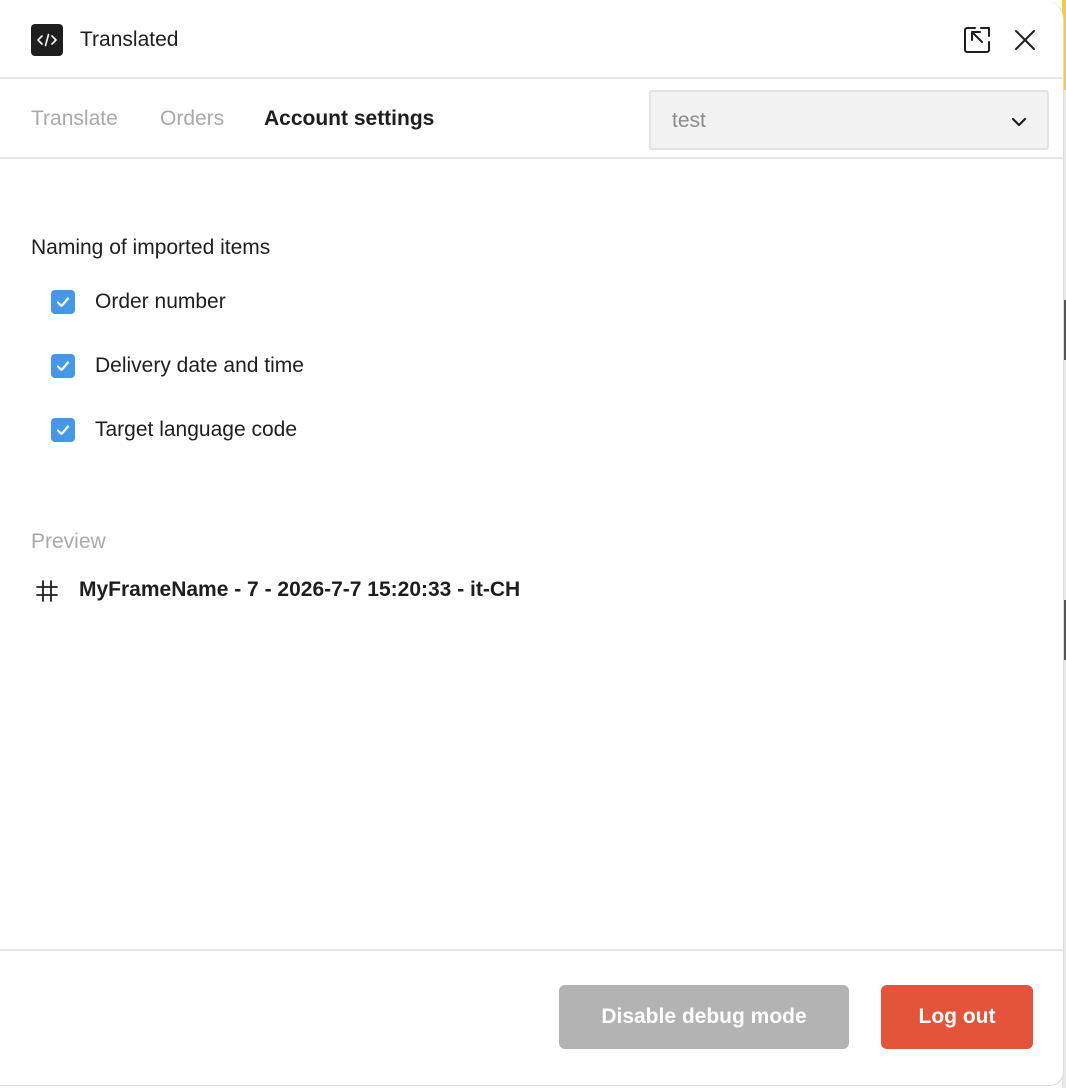 This screenshot has width=1066, height=1088. Describe the element at coordinates (160, 301) in the screenshot. I see `option-label: Order number` at that location.